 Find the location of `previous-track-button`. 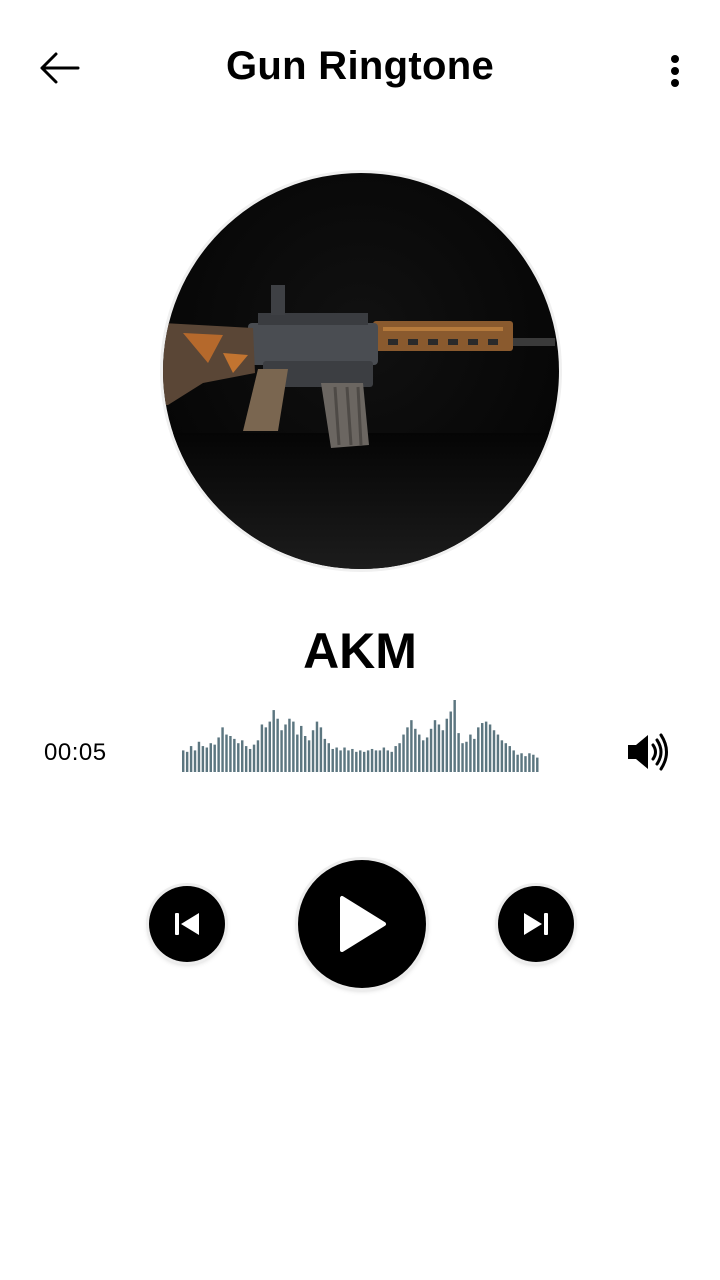

previous-track-button is located at coordinates (187, 924).